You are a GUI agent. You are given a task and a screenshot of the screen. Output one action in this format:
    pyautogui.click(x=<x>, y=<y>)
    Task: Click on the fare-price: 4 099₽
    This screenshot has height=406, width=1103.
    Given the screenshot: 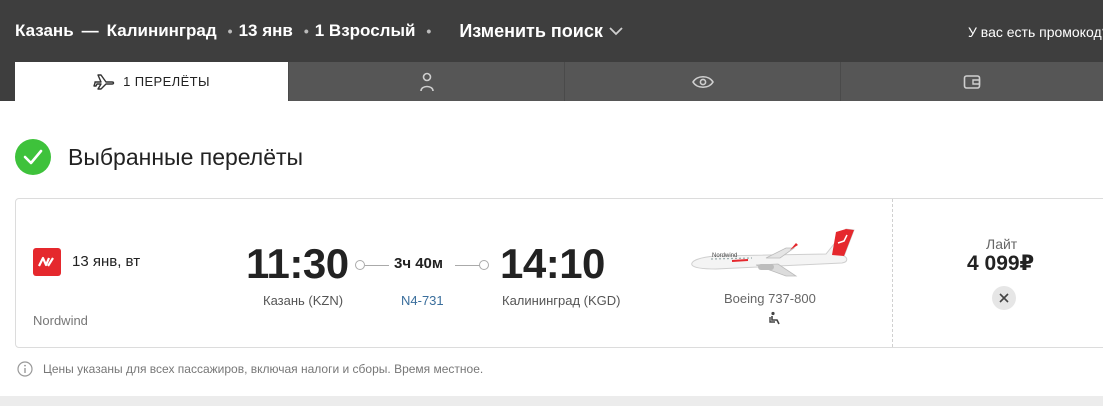 What is the action you would take?
    pyautogui.click(x=1001, y=263)
    